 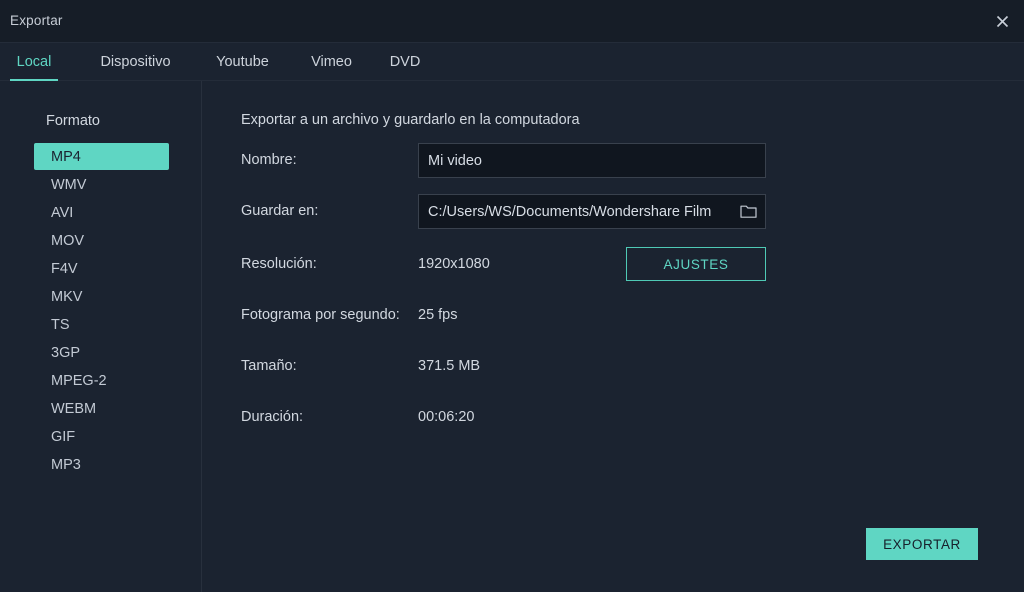 What do you see at coordinates (279, 264) in the screenshot?
I see `resolution-label: Resolución:` at bounding box center [279, 264].